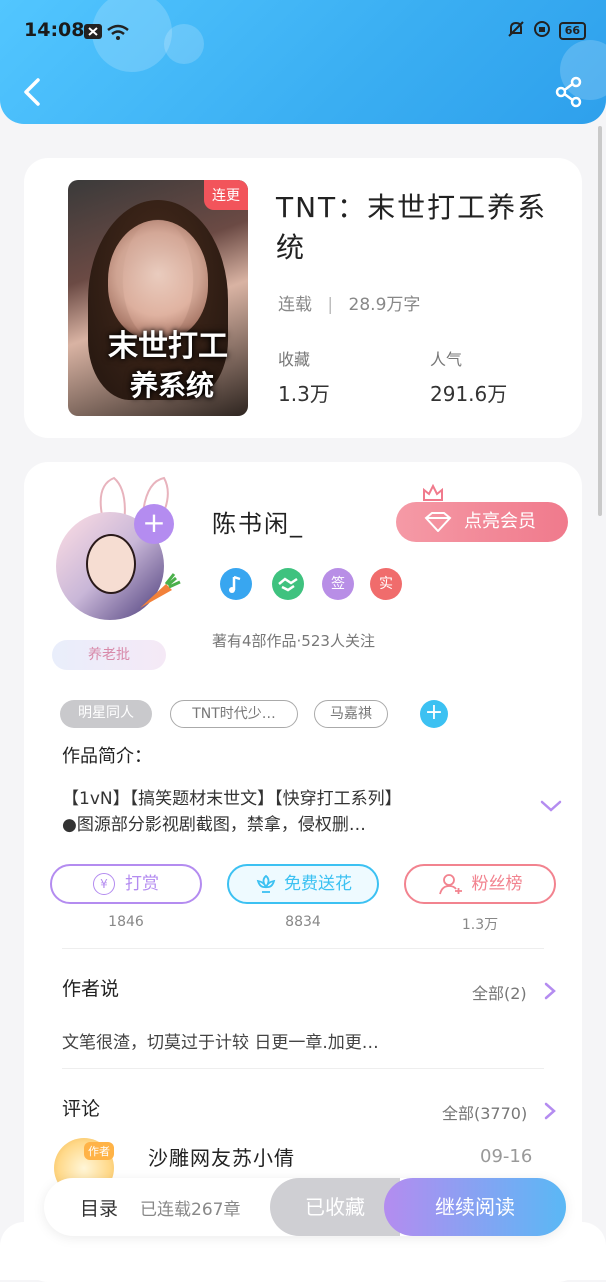  What do you see at coordinates (433, 492) in the screenshot?
I see `crown-icon` at bounding box center [433, 492].